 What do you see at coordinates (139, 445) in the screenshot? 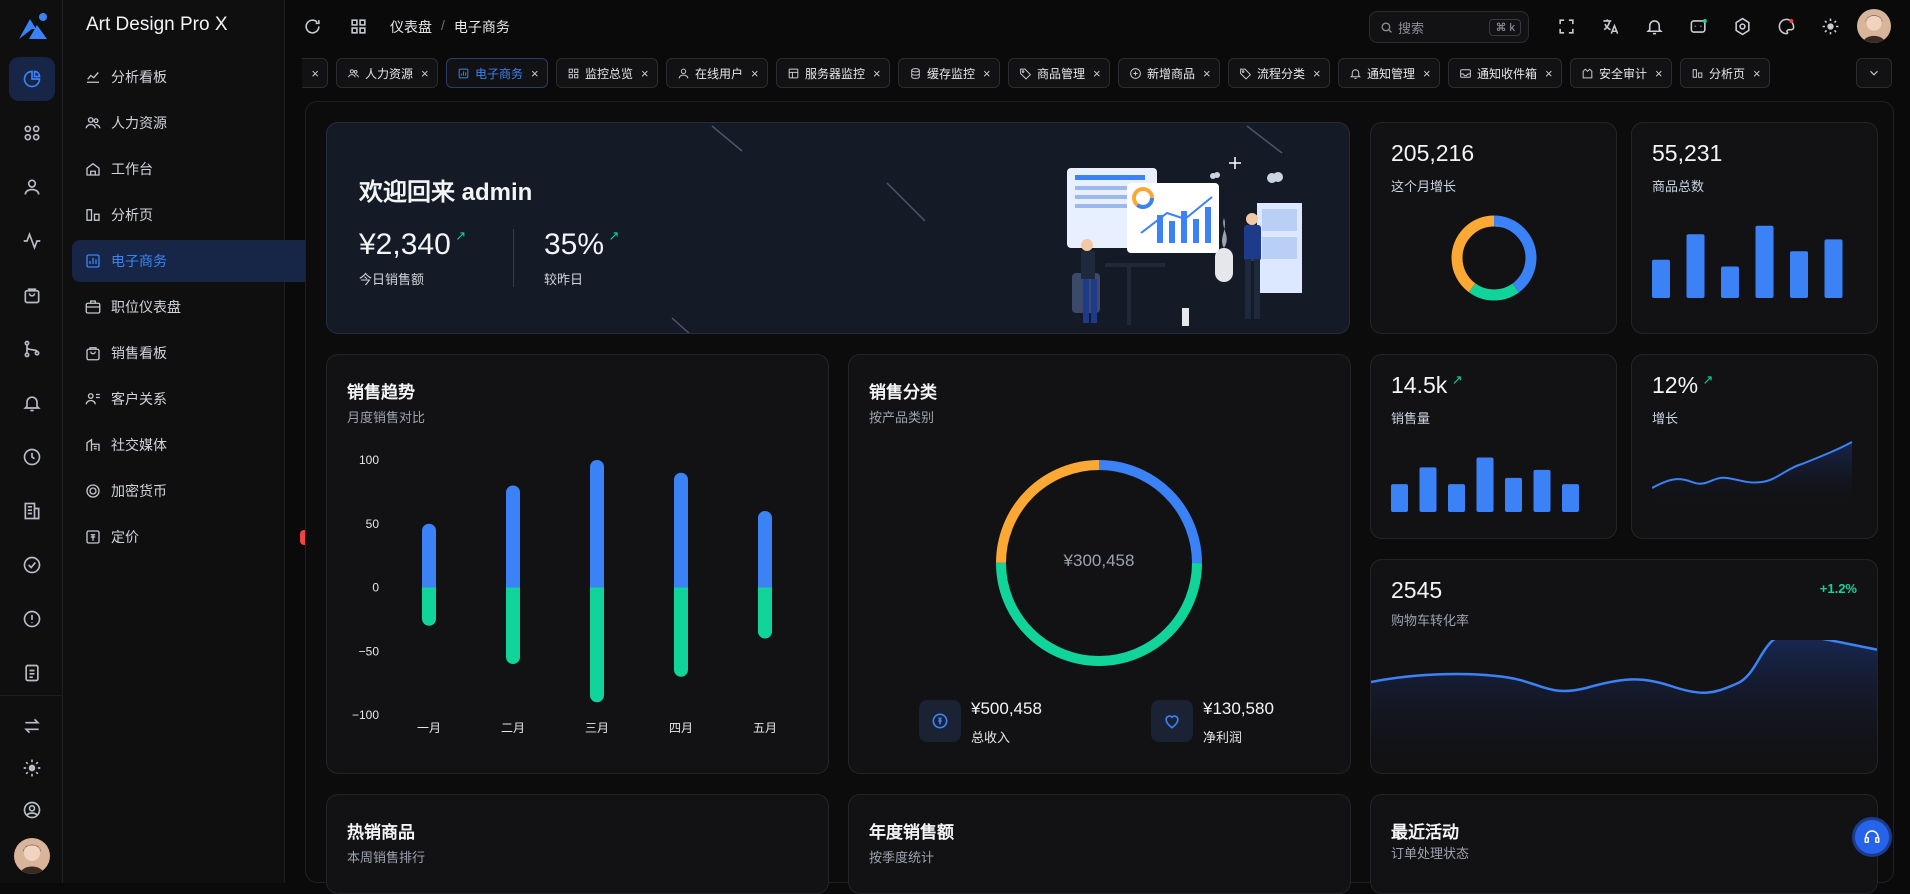
I see `menu-item-label: 社交媒体` at bounding box center [139, 445].